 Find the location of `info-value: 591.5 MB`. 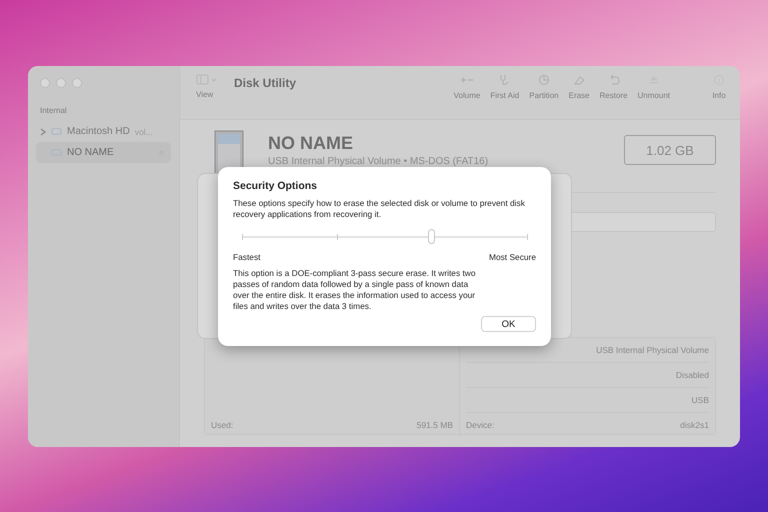

info-value: 591.5 MB is located at coordinates (434, 425).